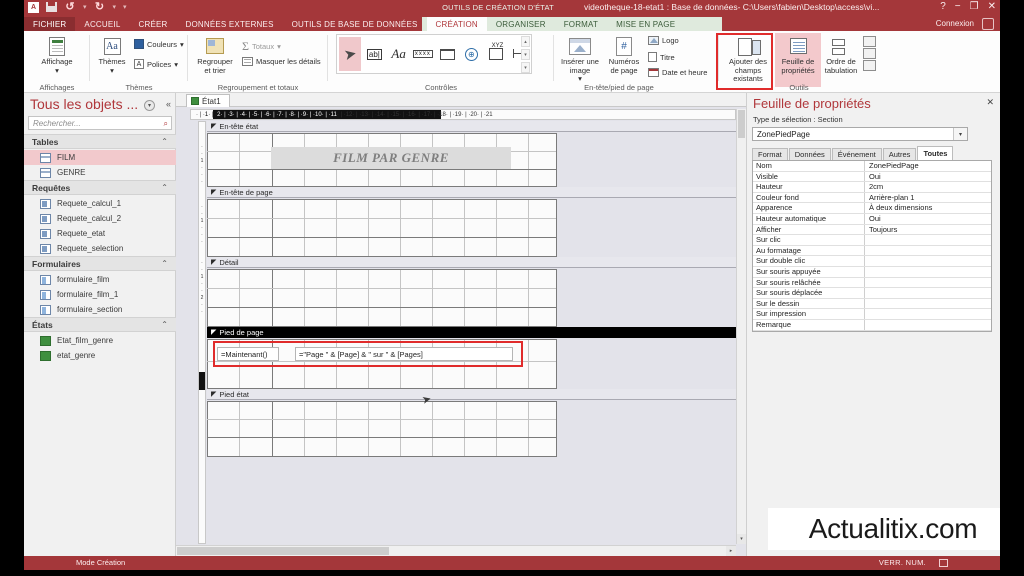 This screenshot has height=576, width=1024. What do you see at coordinates (928, 187) in the screenshot?
I see `property-value: 2cm` at bounding box center [928, 187].